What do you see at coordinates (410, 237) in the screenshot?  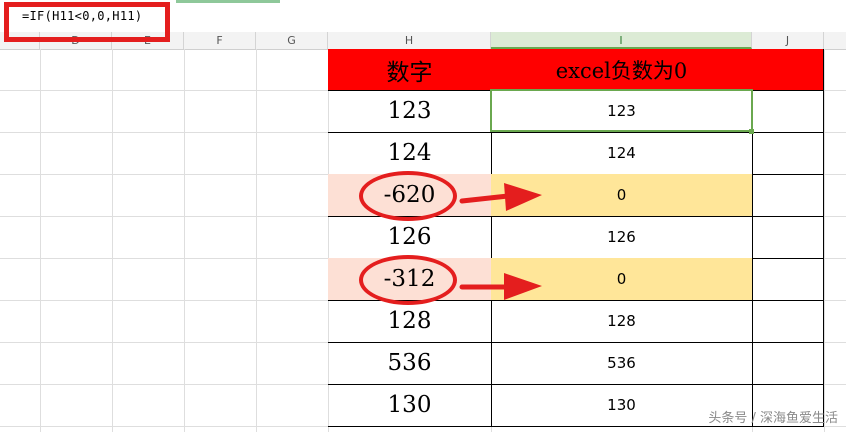 I see `table-cell-h: 126` at bounding box center [410, 237].